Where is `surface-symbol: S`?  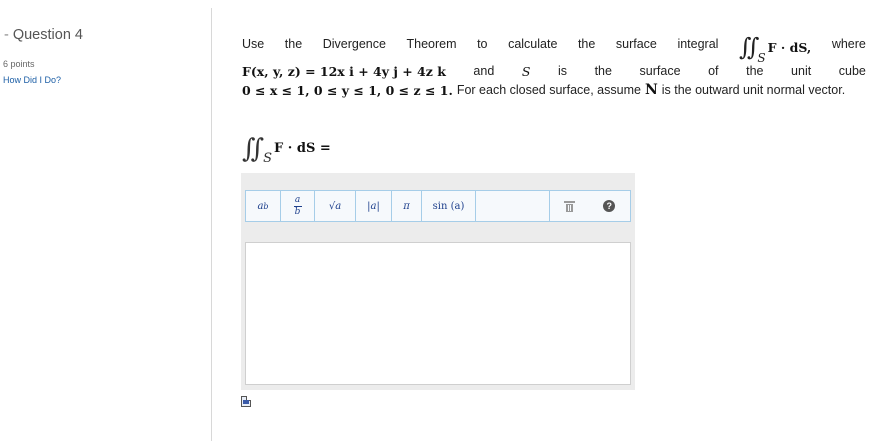 surface-symbol: S is located at coordinates (526, 71).